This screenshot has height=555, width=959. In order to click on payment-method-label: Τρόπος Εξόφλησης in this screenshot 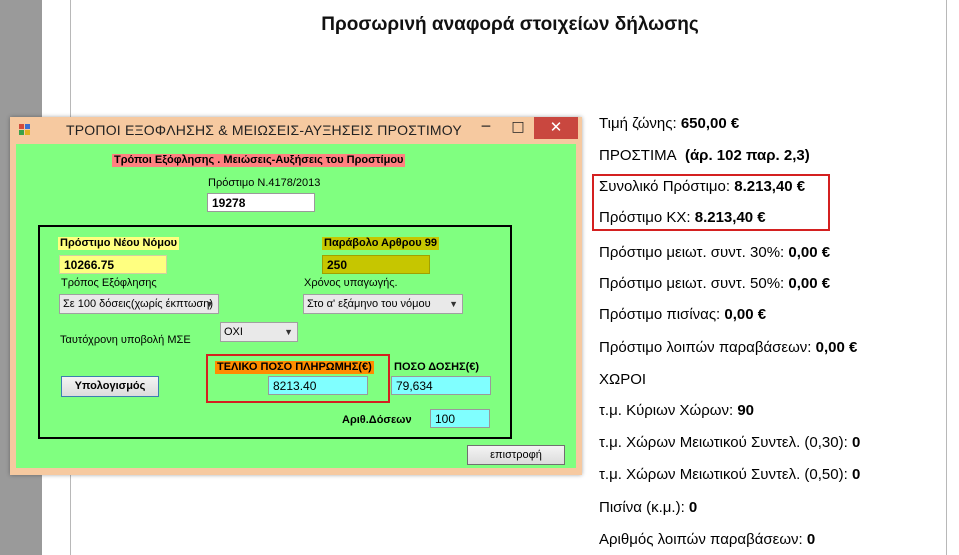, I will do `click(109, 283)`.